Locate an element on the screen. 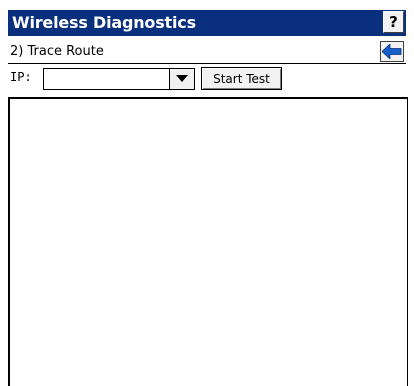 Image resolution: width=414 pixels, height=386 pixels. ip-dropdown-button is located at coordinates (181, 79).